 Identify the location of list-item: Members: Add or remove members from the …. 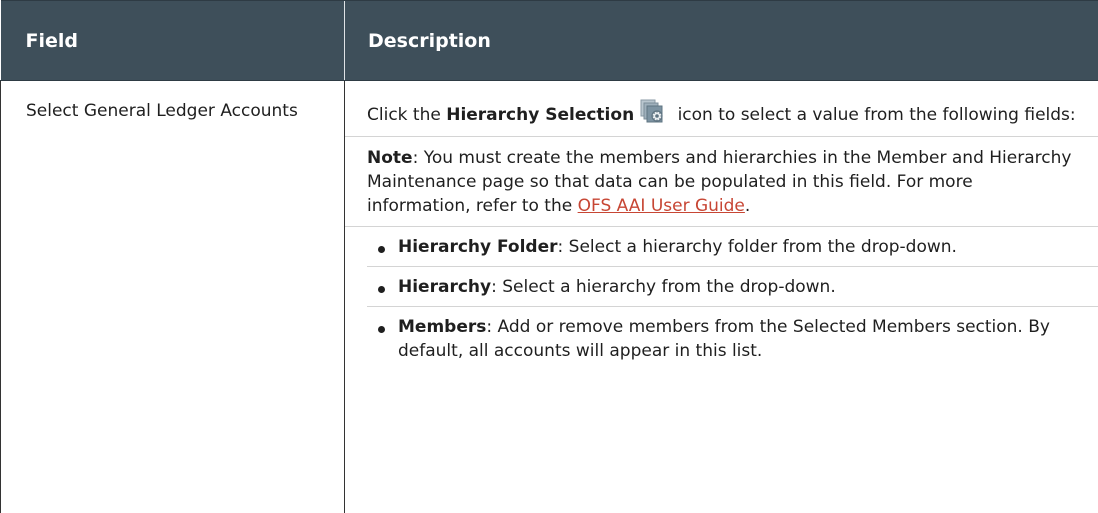
(723, 339).